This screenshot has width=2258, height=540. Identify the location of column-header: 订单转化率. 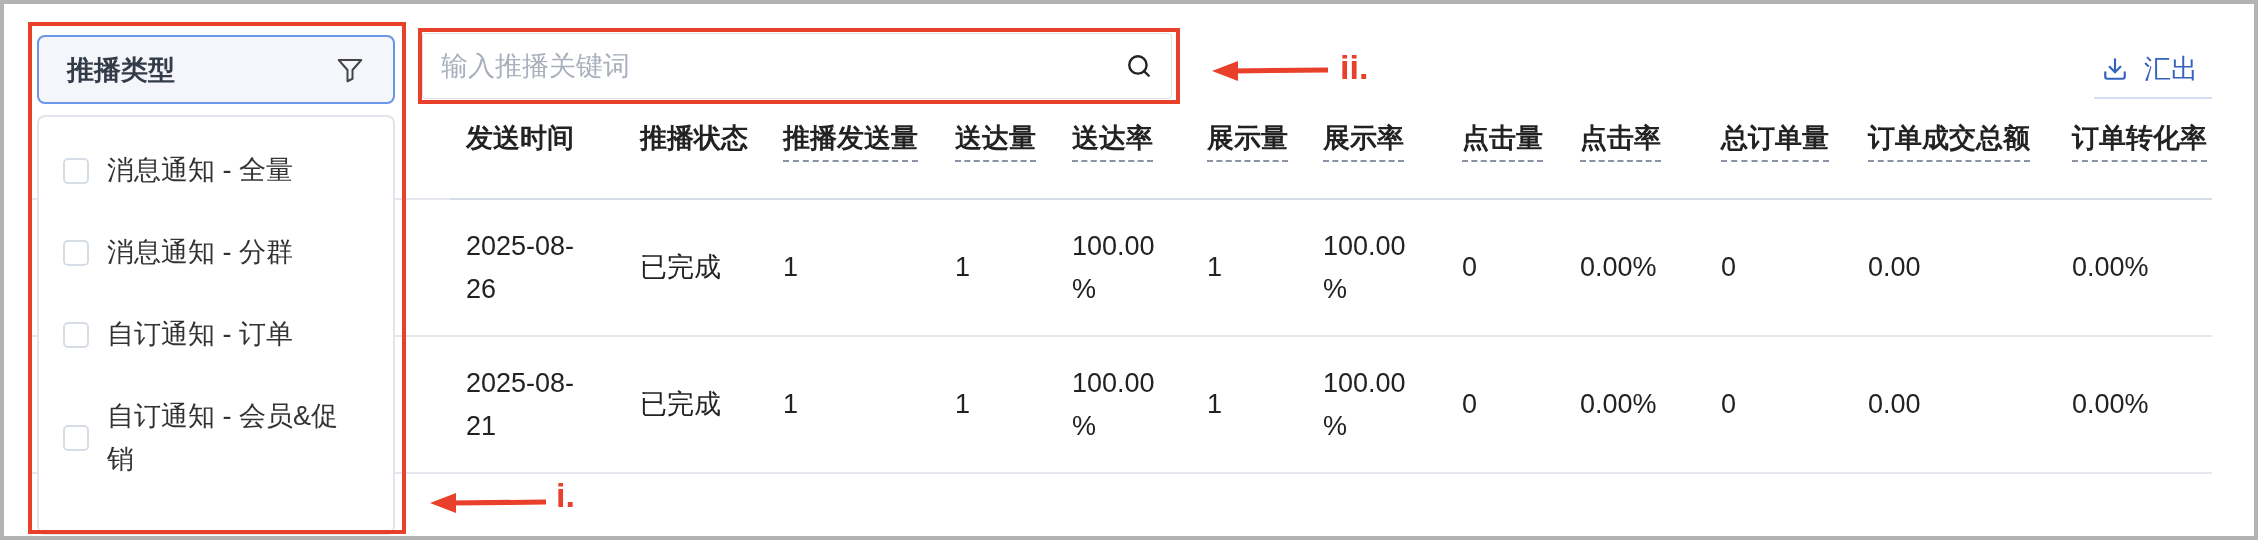
(2139, 141).